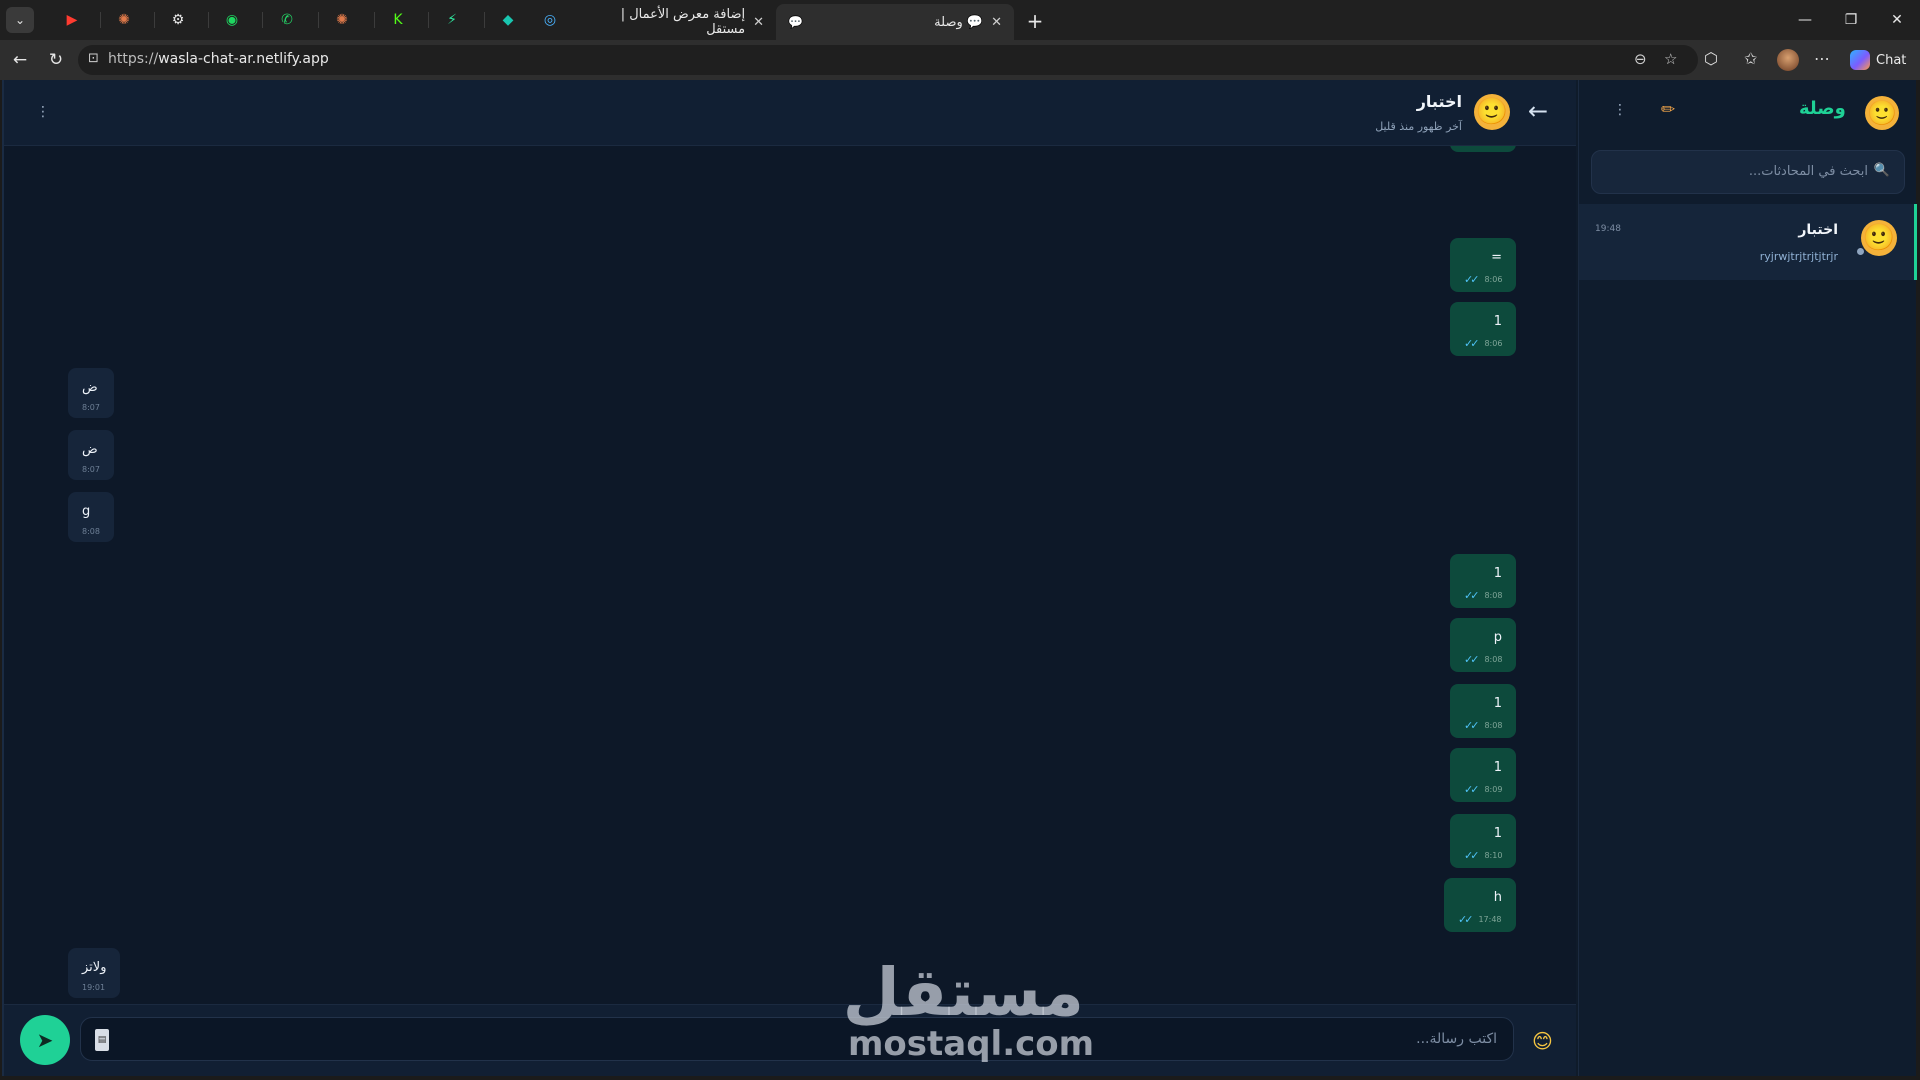 Image resolution: width=1920 pixels, height=1080 pixels. Describe the element at coordinates (1748, 113) in the screenshot. I see `sidebar-header: 🙂 وصلة ✏ ⋮` at that location.